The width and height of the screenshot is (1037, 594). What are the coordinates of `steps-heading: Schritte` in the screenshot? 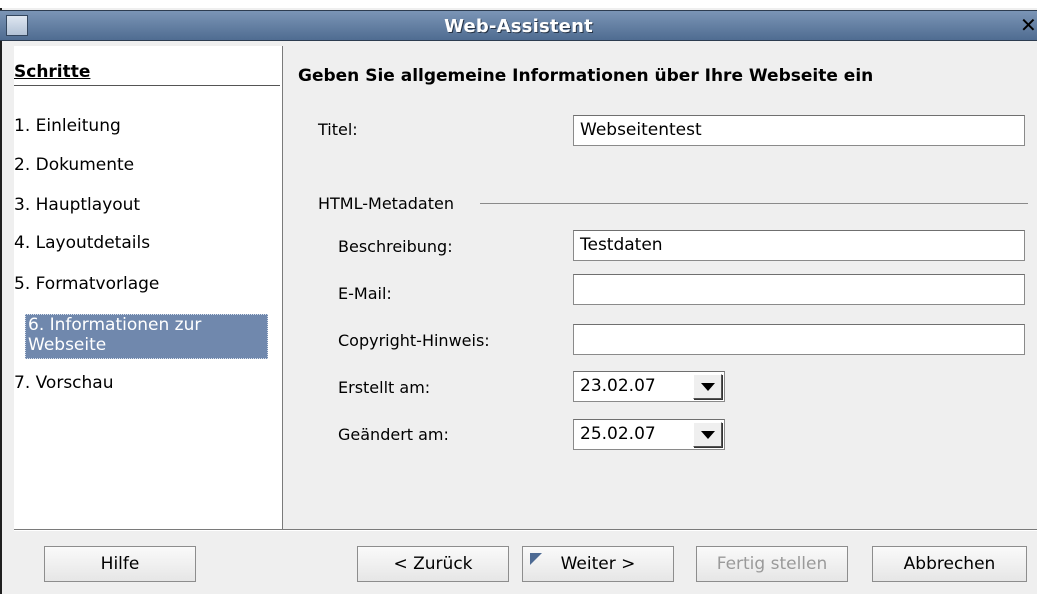 It's located at (52, 72).